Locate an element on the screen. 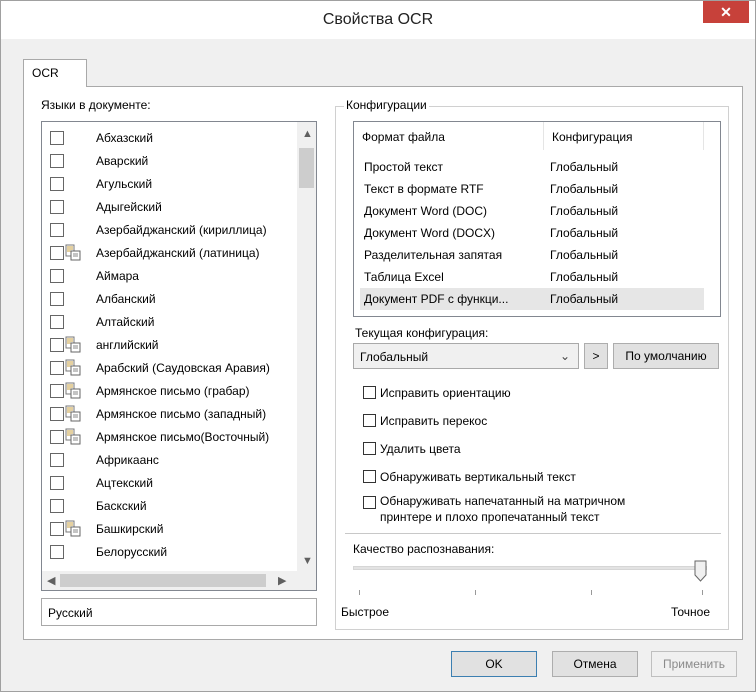 The image size is (756, 692). horizontal-scrollbar: ◀ ▶ is located at coordinates (179, 580).